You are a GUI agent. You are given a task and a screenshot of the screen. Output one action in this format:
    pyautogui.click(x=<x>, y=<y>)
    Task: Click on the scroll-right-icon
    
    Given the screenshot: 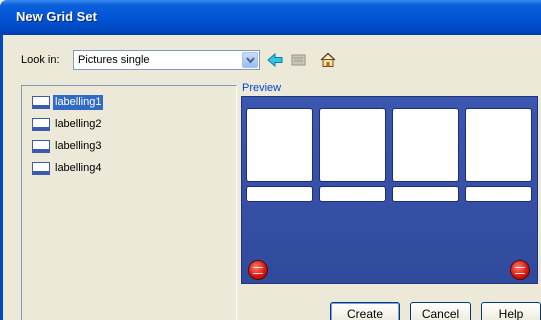 What is the action you would take?
    pyautogui.click(x=520, y=270)
    